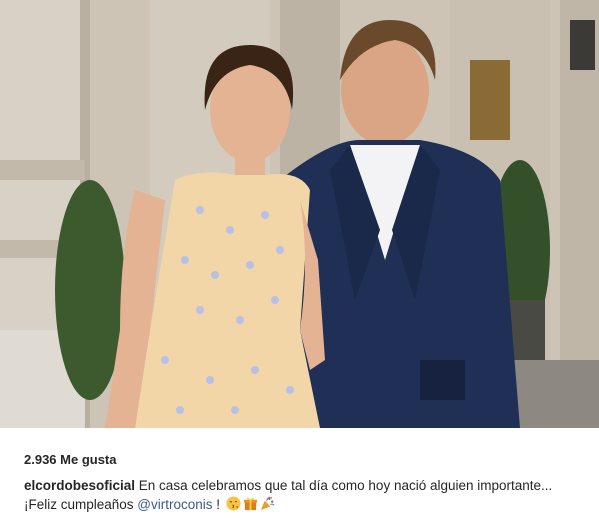 The image size is (599, 519). Describe the element at coordinates (218, 504) in the screenshot. I see `caption-text-after: !` at that location.